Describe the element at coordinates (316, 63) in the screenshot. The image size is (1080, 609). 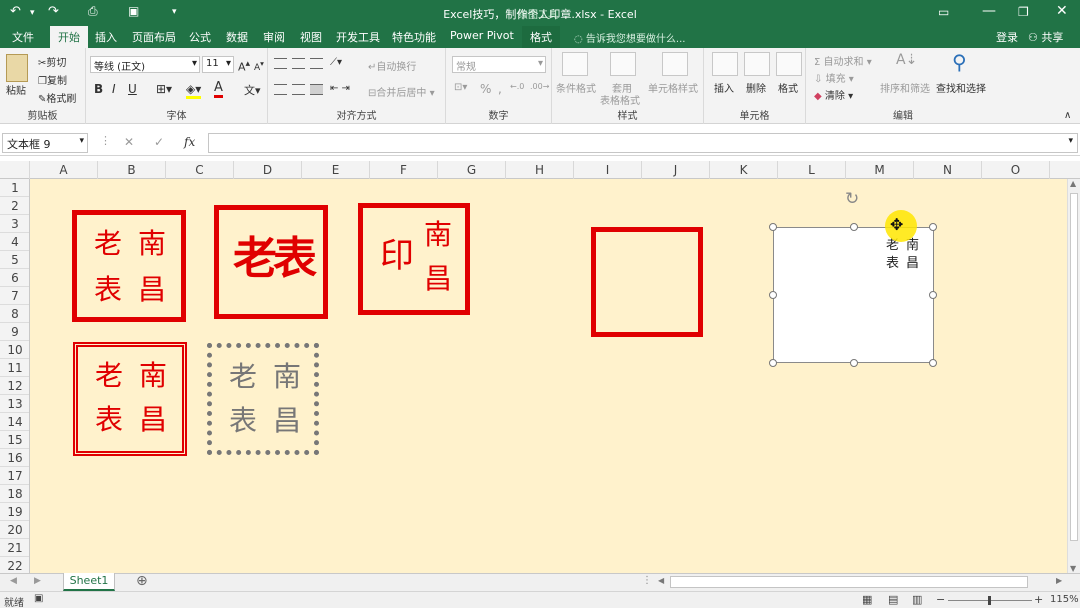
I see `align-bottom-icon` at that location.